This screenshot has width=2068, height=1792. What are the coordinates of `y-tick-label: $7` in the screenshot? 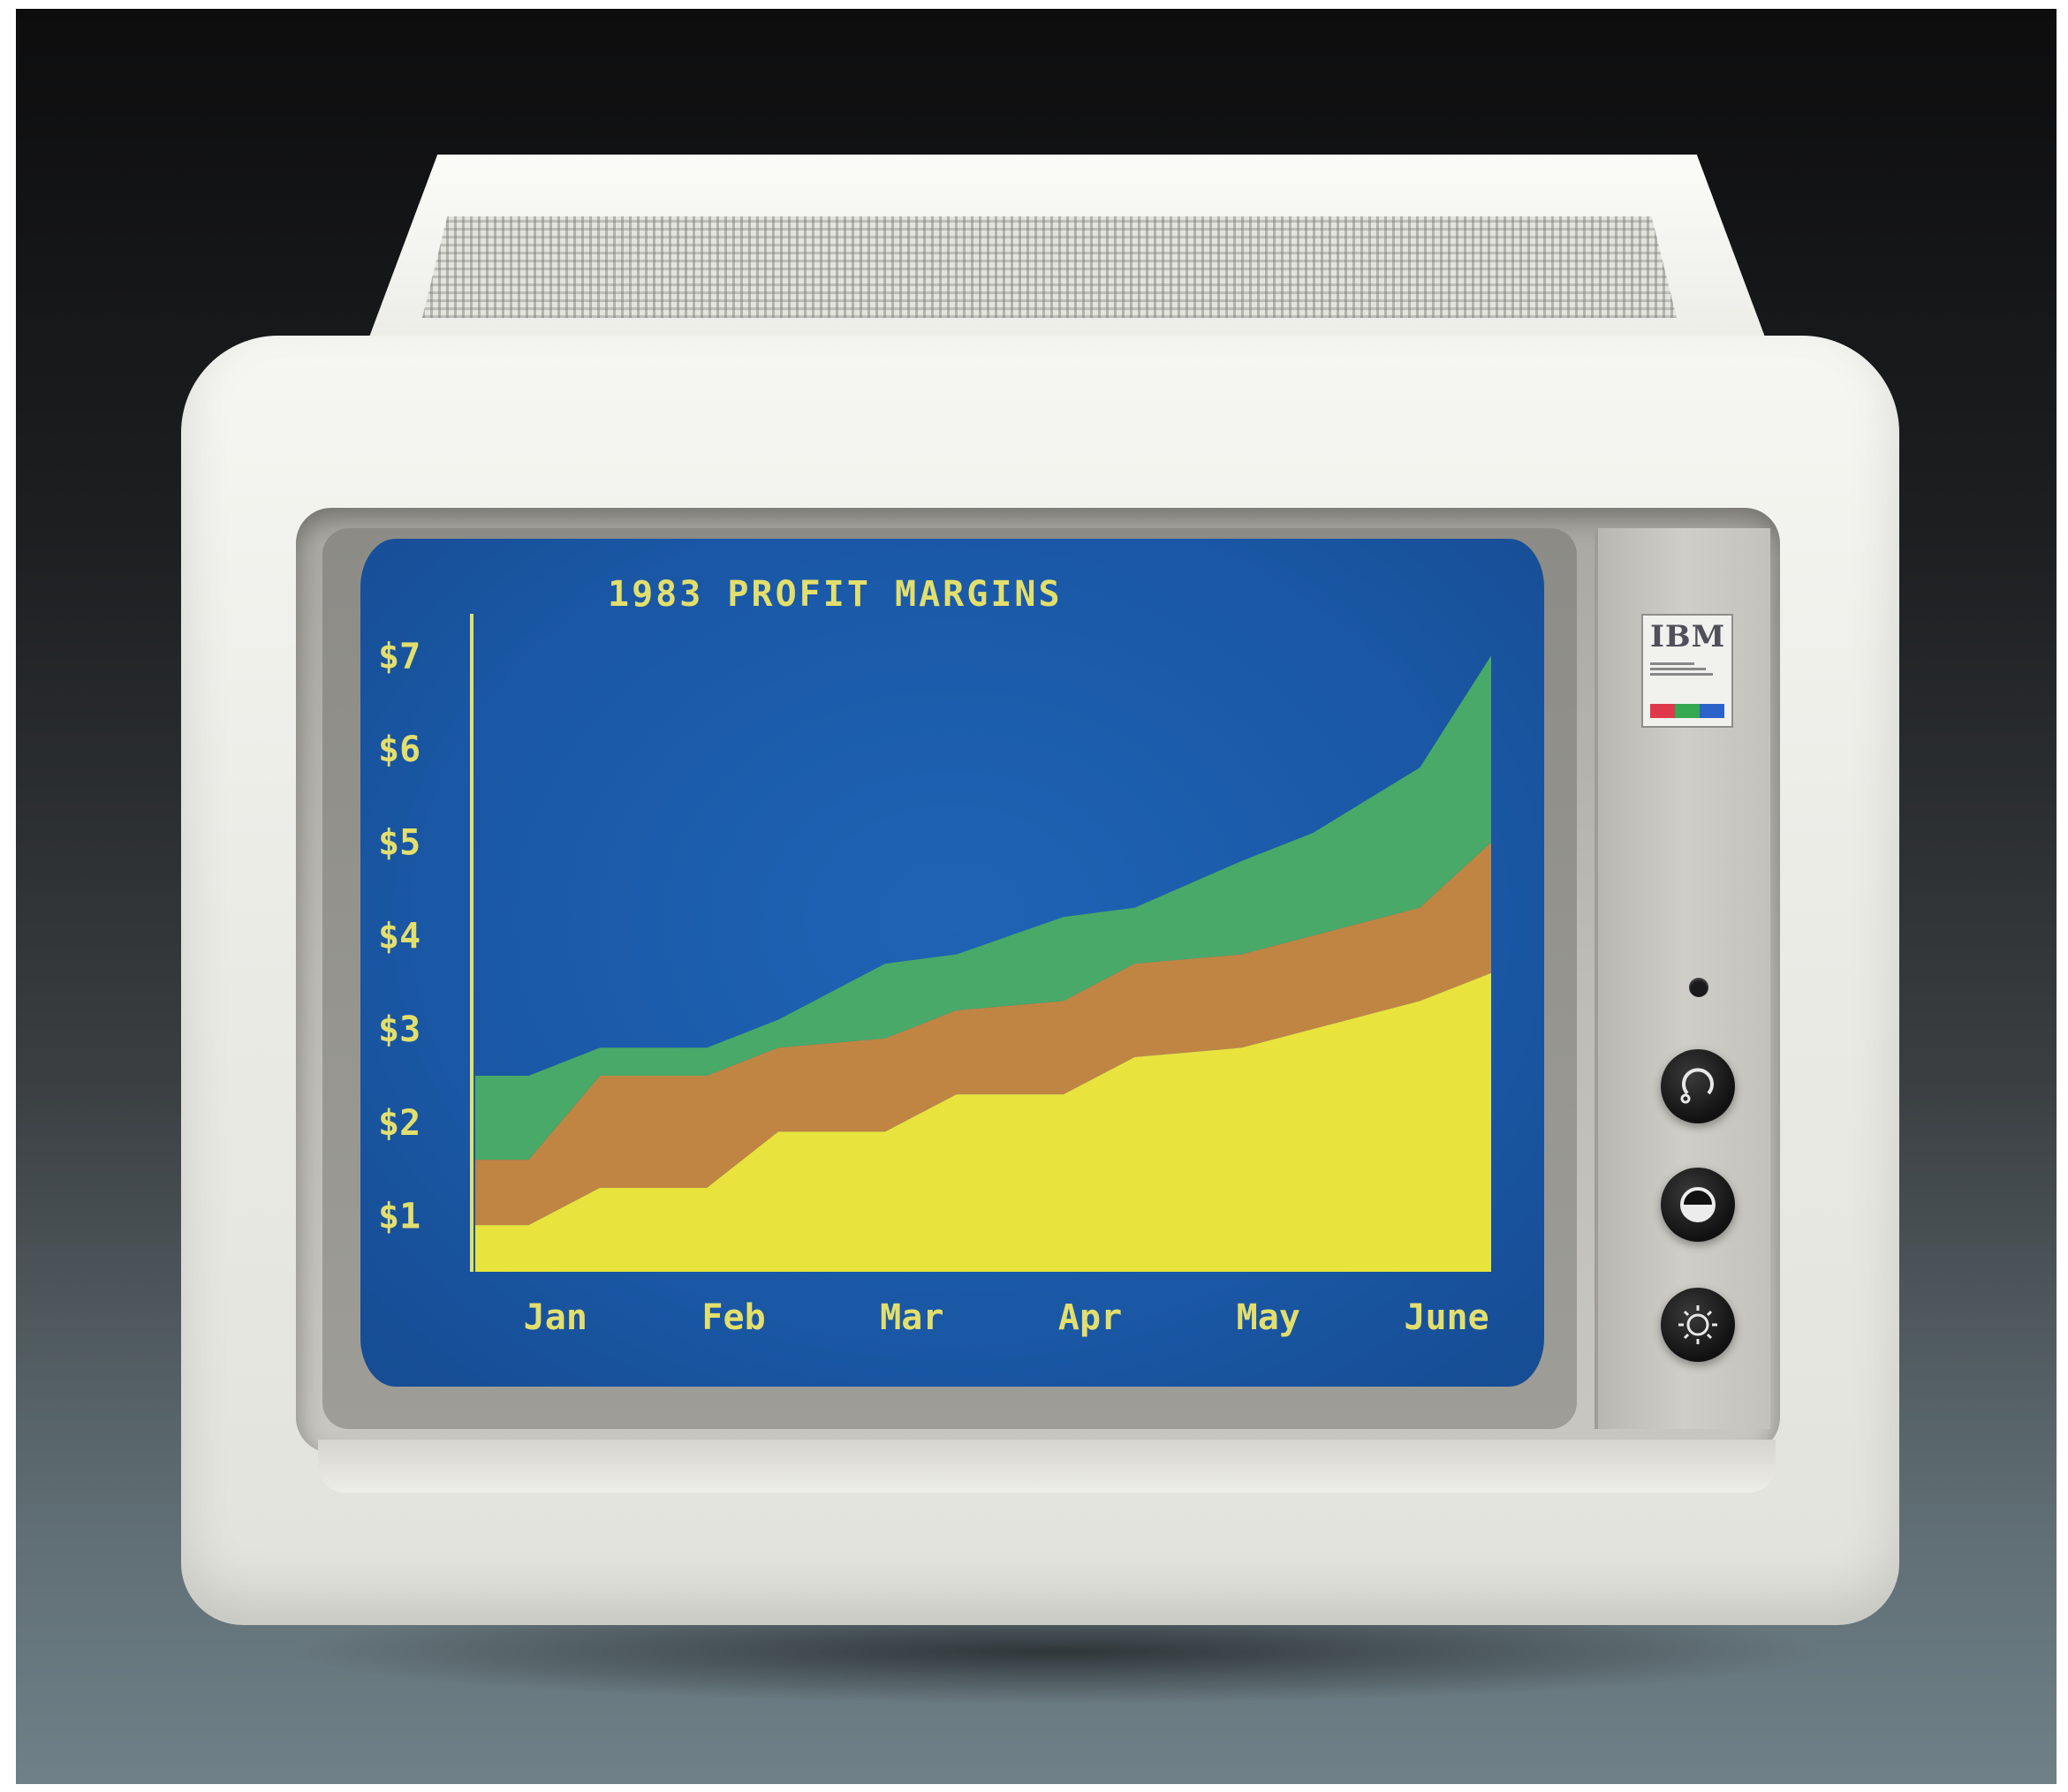 It's located at (399, 656).